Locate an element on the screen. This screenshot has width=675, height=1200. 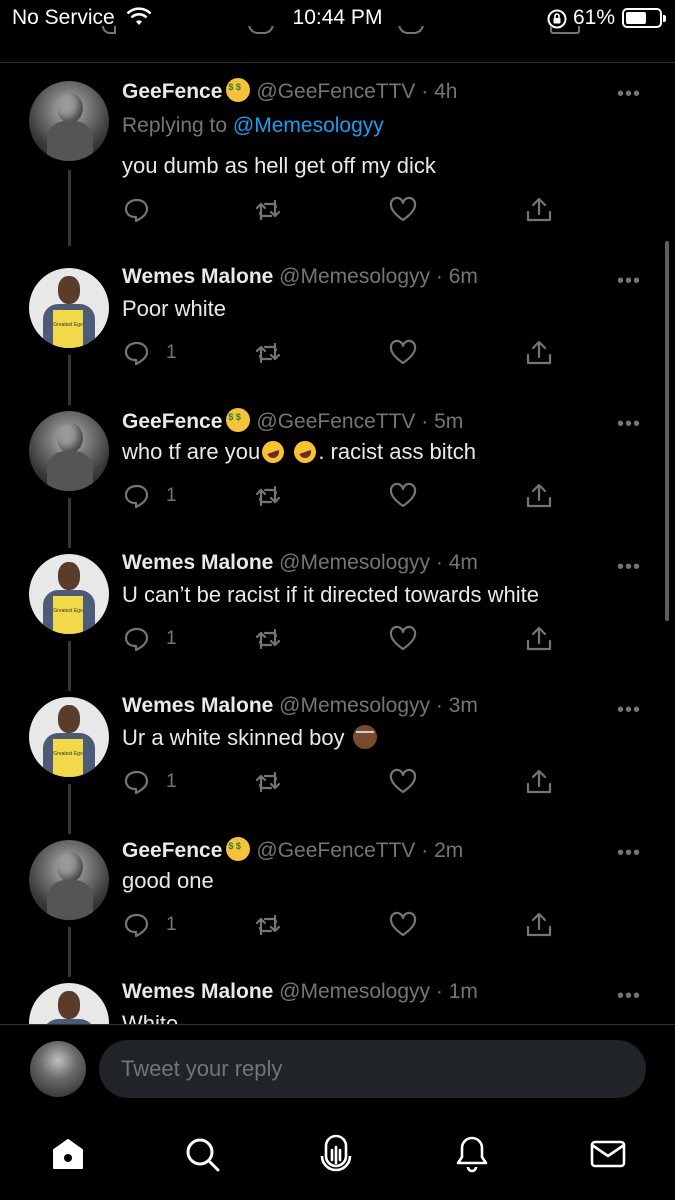
own-avatar is located at coordinates (58, 1069).